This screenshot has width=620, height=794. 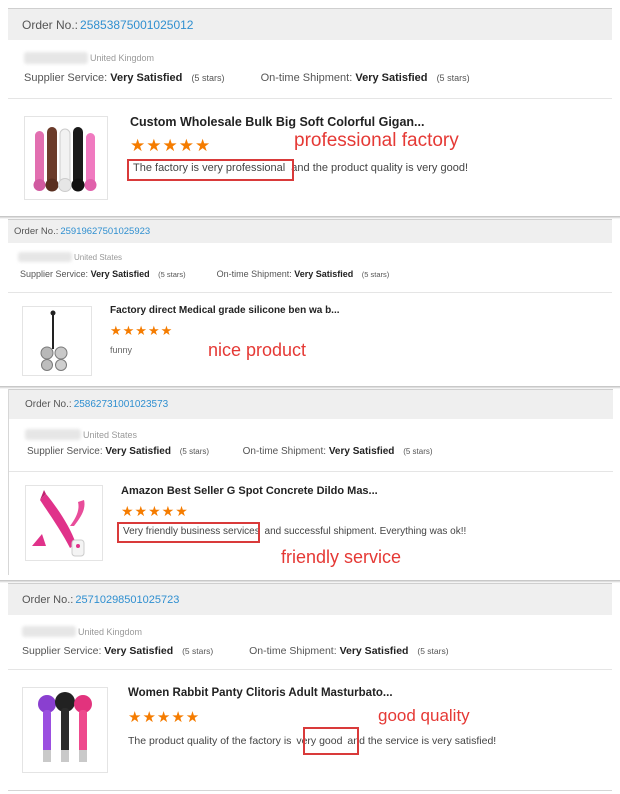 What do you see at coordinates (341, 557) in the screenshot?
I see `annotation-label: friendly service` at bounding box center [341, 557].